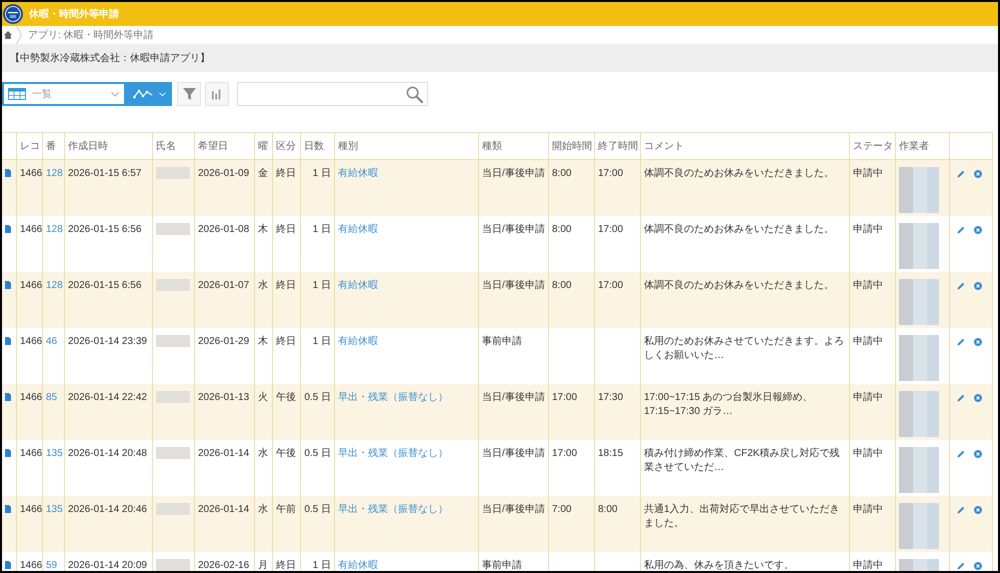 The image size is (1000, 573). Describe the element at coordinates (19, 35) in the screenshot. I see `chevron-separator-icon` at that location.